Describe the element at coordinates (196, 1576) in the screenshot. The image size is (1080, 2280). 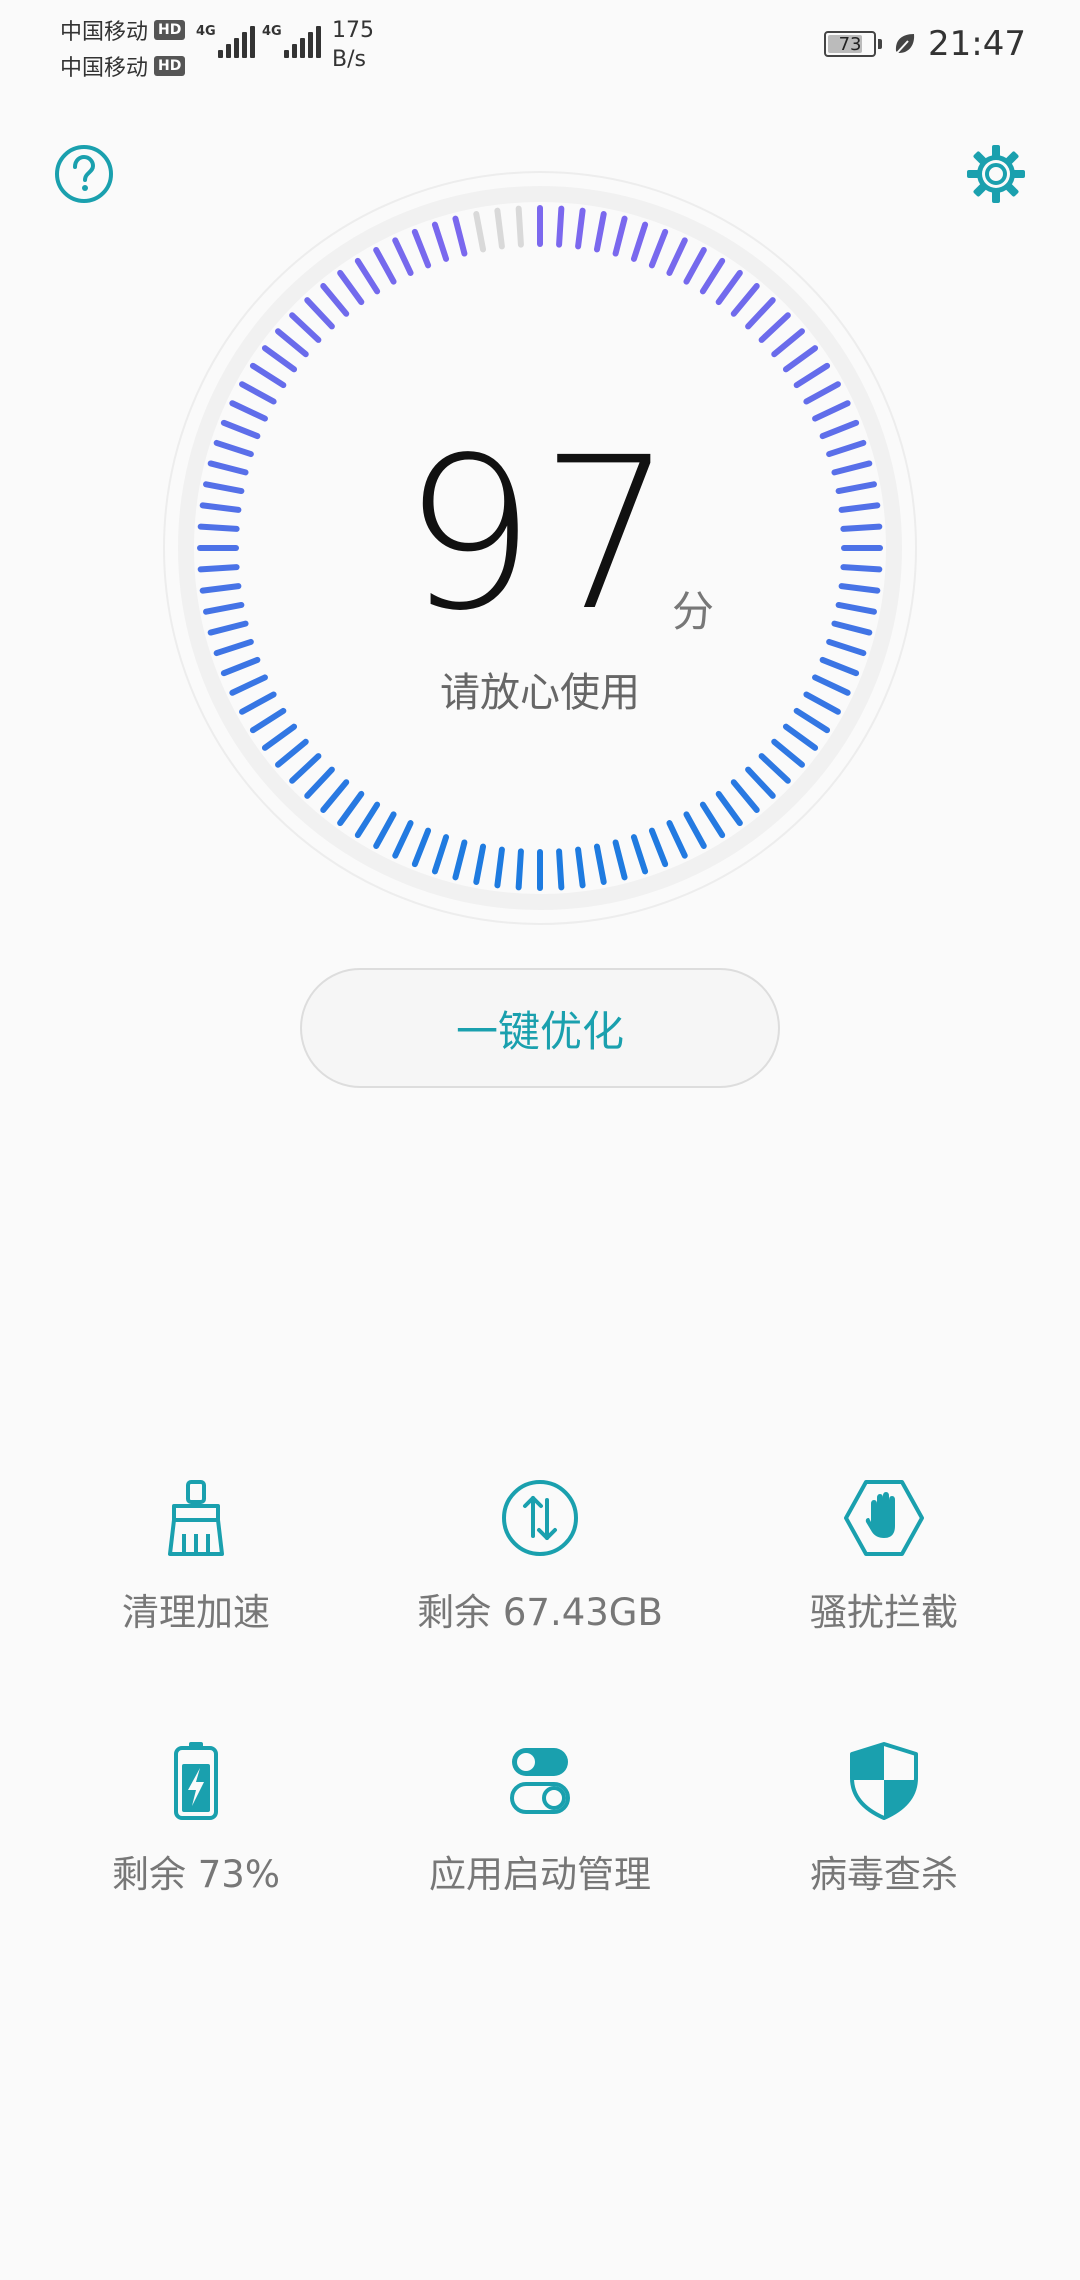
I see `tool-cleanup: 清理加速` at that location.